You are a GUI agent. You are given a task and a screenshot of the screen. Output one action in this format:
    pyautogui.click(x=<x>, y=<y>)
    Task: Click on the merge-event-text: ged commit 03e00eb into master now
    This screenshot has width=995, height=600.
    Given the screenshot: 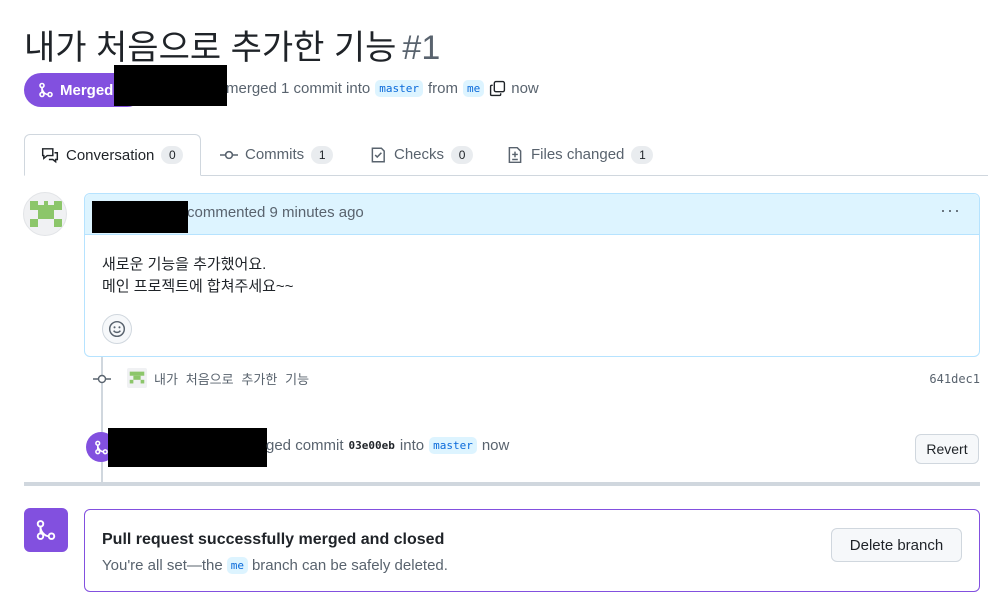 What is the action you would take?
    pyautogui.click(x=387, y=445)
    